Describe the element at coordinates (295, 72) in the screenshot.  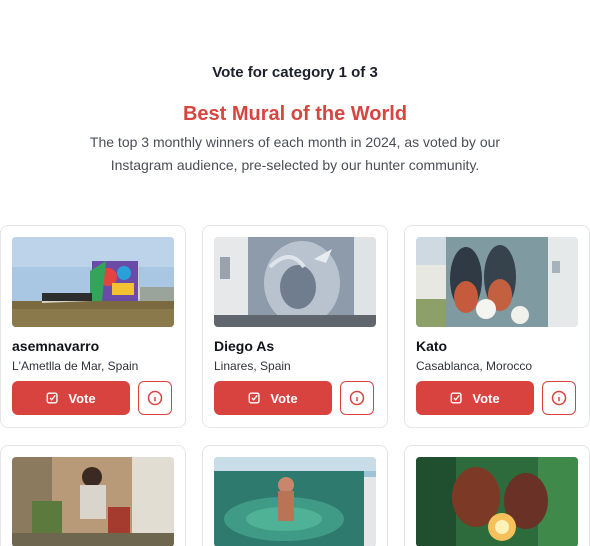
I see `category-step: Vote for category 1 of 3` at that location.